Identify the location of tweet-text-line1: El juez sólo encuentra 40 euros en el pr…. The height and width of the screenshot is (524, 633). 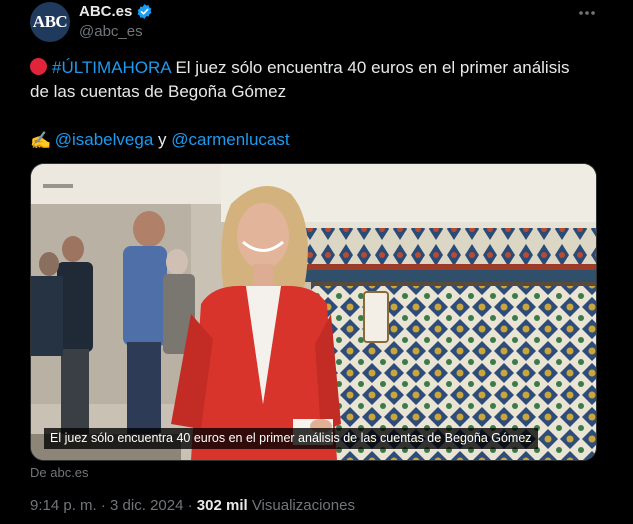
(370, 67).